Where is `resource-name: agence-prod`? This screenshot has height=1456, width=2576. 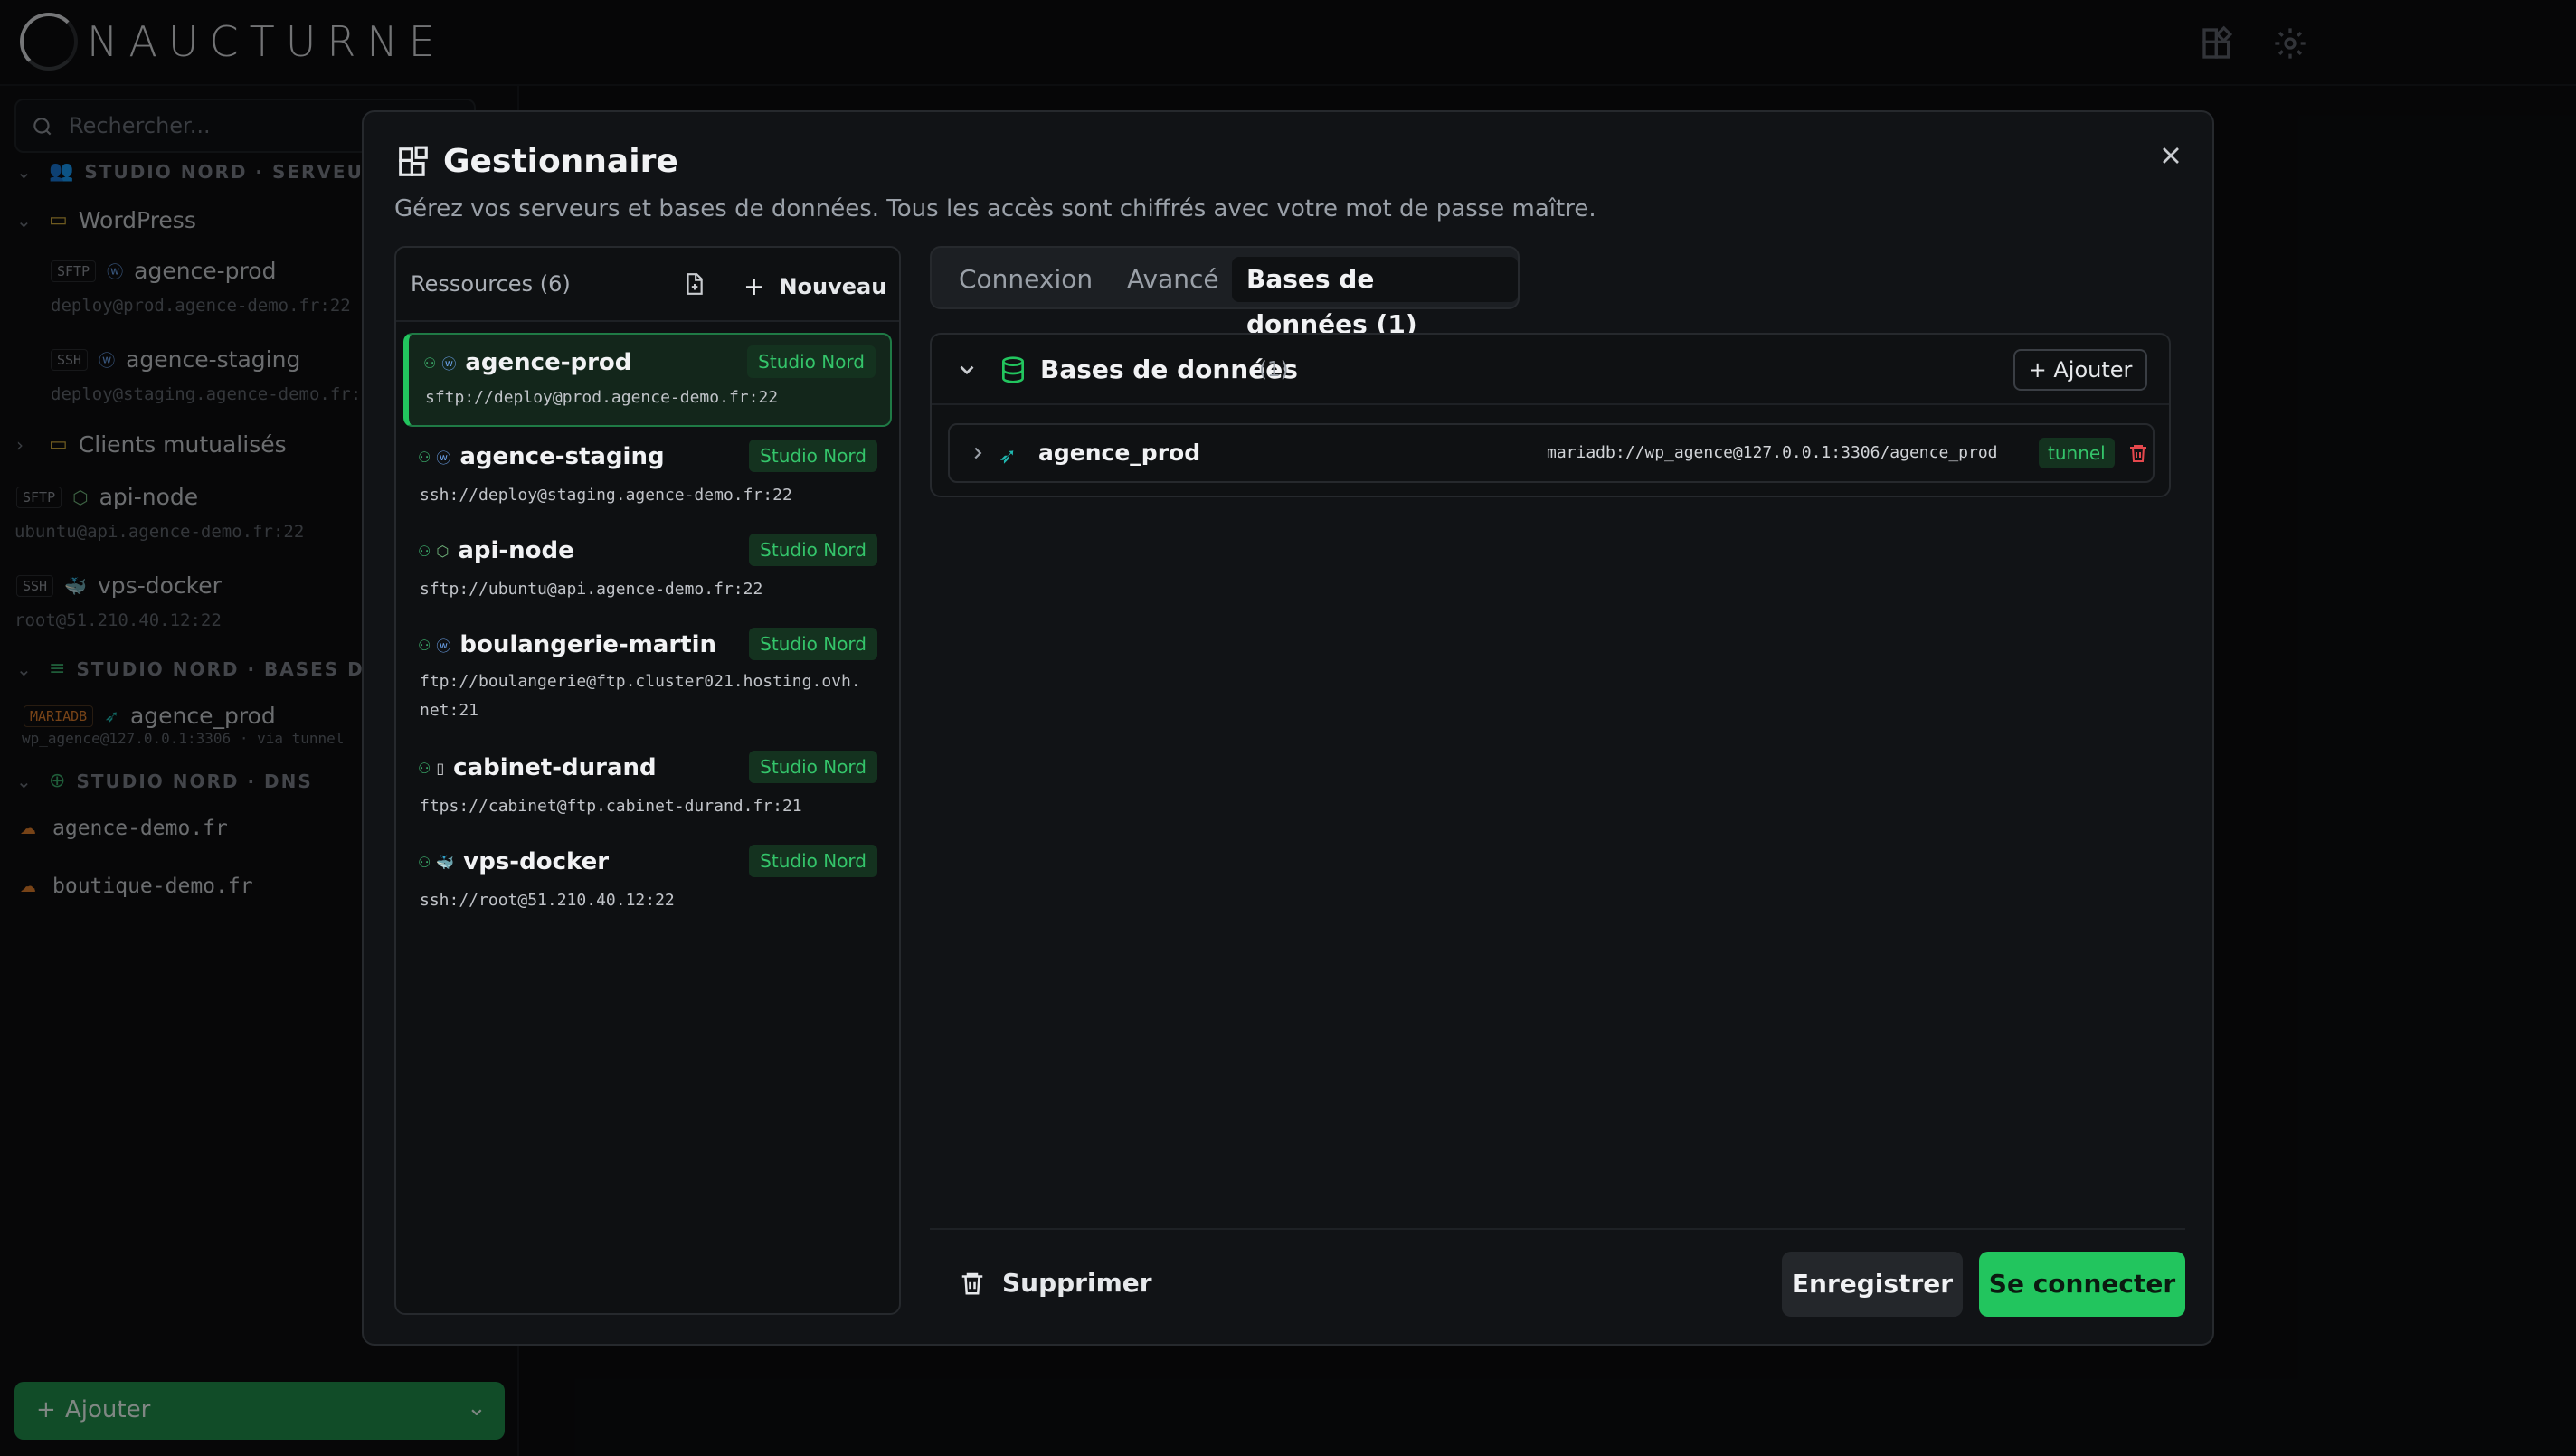 resource-name: agence-prod is located at coordinates (549, 363).